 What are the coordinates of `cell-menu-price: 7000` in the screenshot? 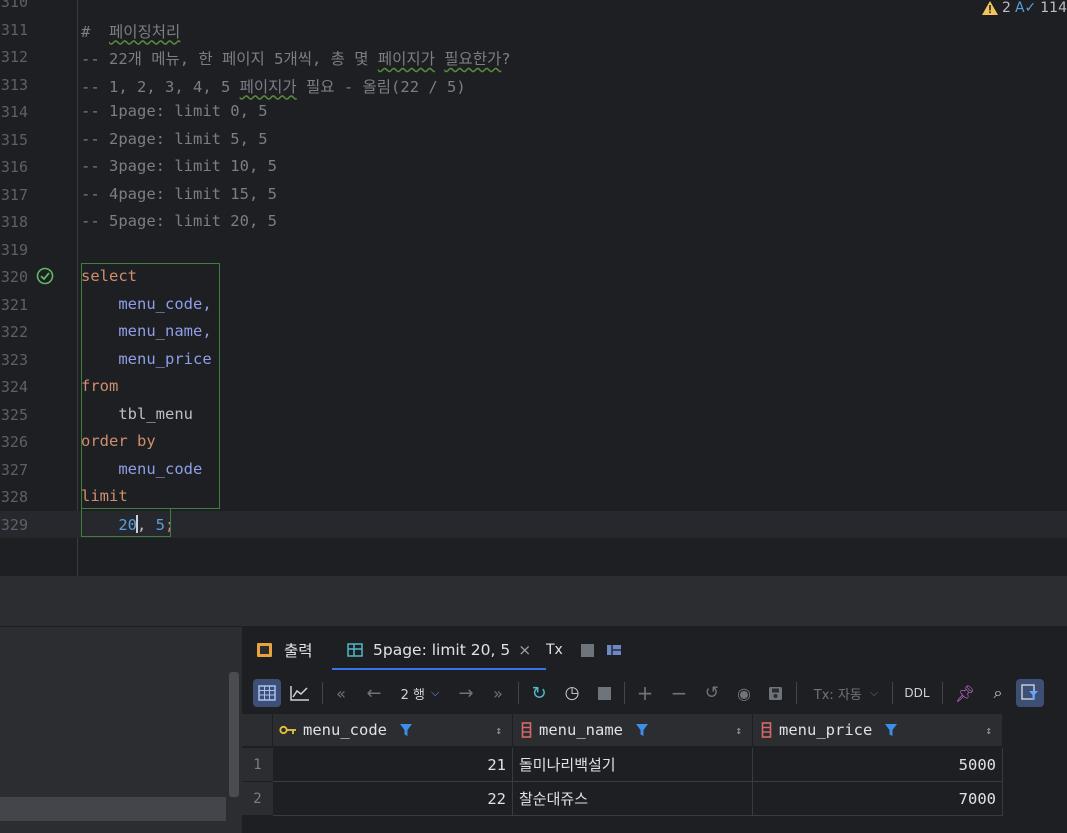 It's located at (878, 799).